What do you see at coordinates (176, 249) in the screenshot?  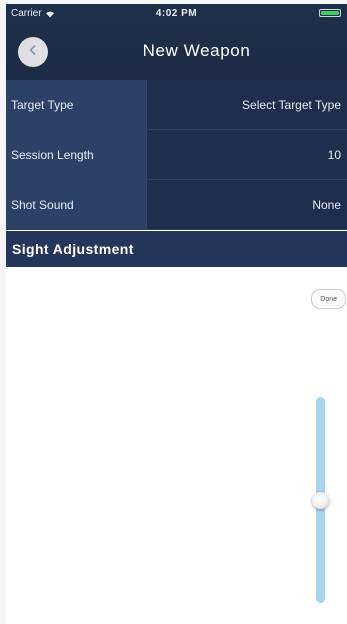 I see `section-header-sight-adjustment: Sight Adjustment` at bounding box center [176, 249].